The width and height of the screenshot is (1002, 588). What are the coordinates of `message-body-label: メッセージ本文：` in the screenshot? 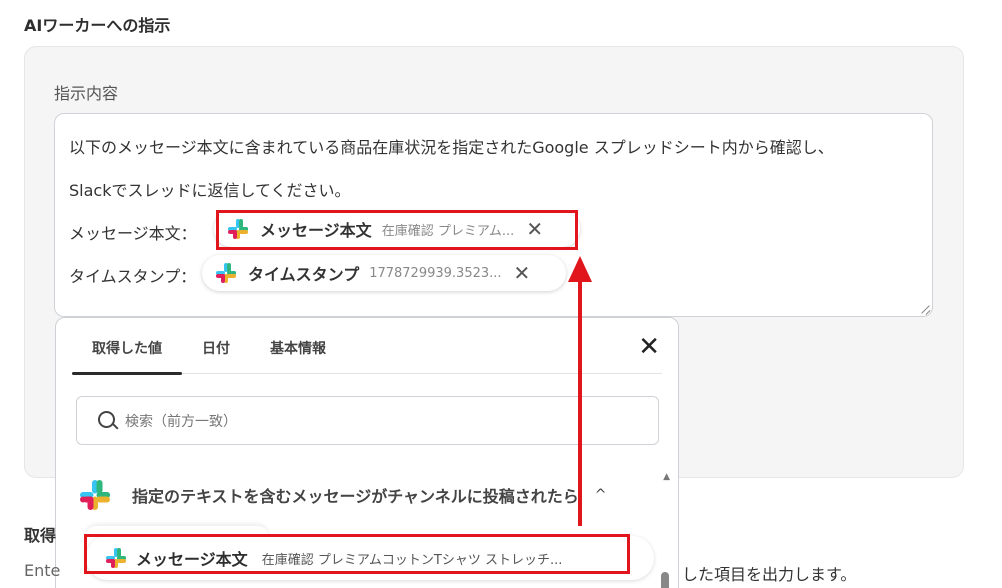 It's located at (133, 233).